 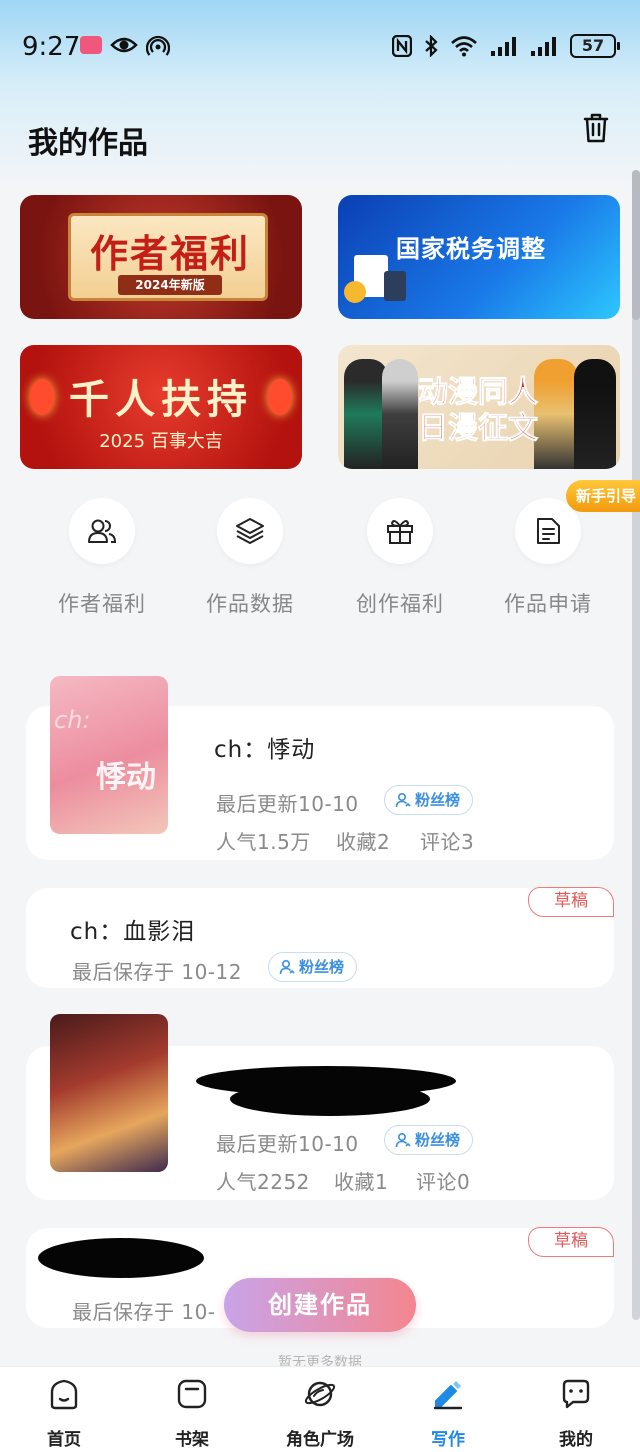 What do you see at coordinates (636, 245) in the screenshot?
I see `scrollbar-thumb` at bounding box center [636, 245].